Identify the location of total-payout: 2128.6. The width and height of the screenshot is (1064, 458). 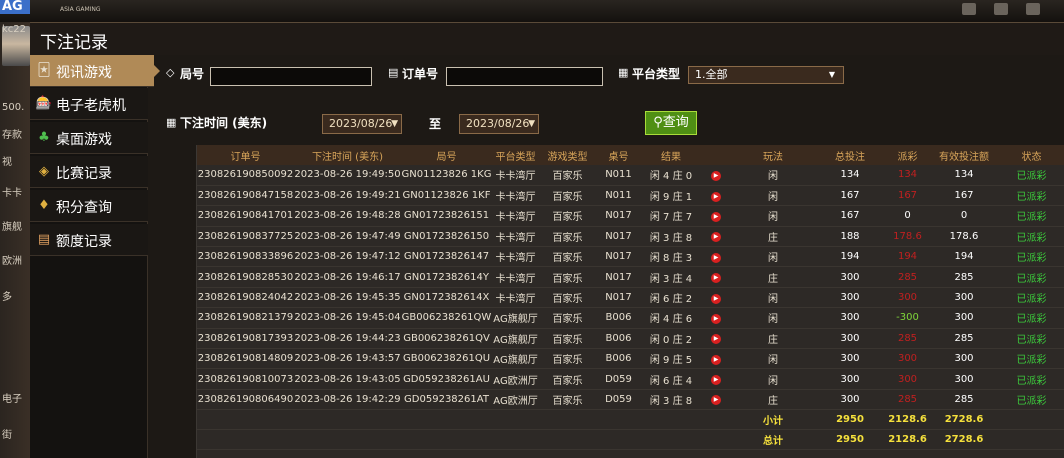
(907, 440).